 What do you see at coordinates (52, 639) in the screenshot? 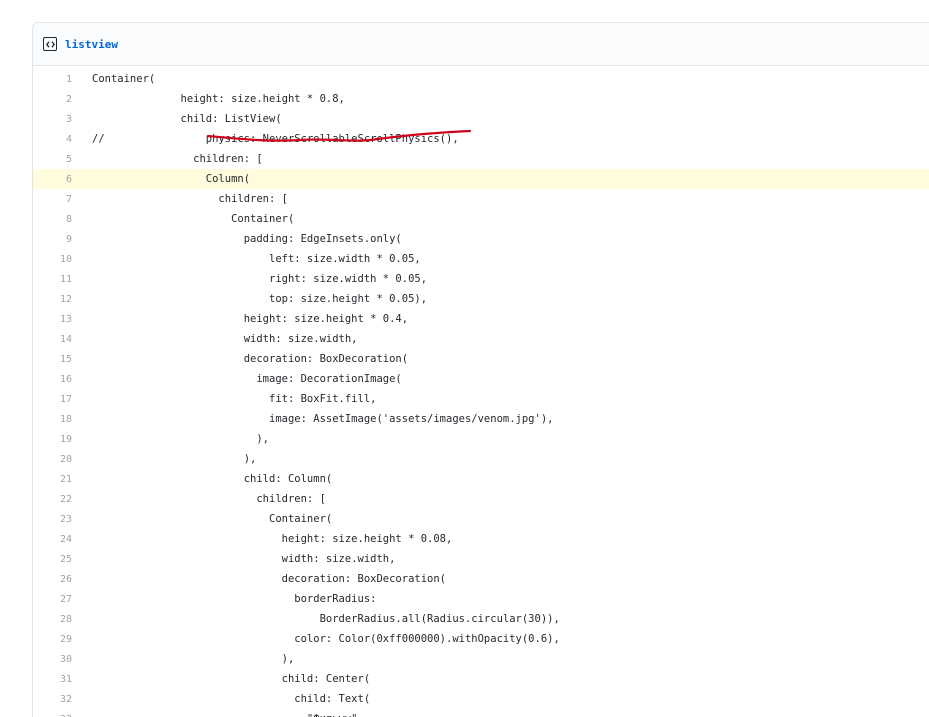
I see `line-number: 29` at bounding box center [52, 639].